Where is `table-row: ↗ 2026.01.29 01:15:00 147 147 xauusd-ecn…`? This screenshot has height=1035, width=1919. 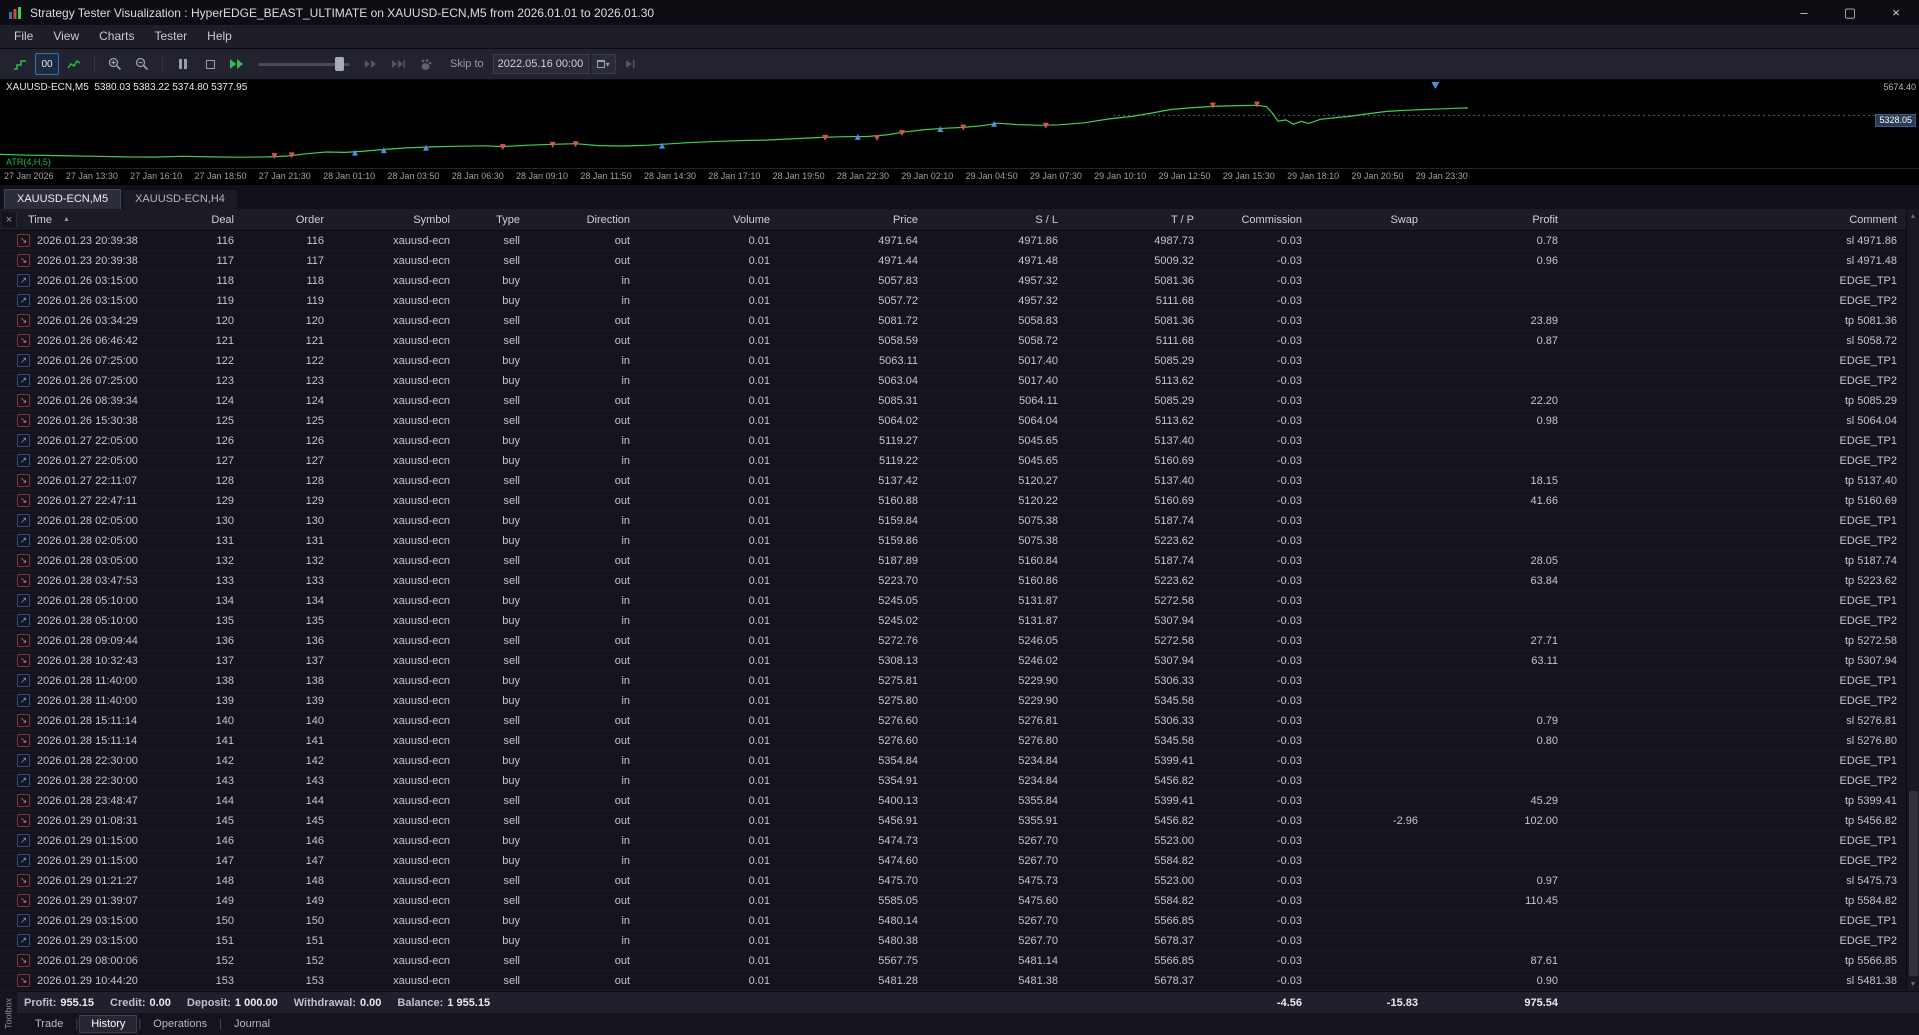
table-row: ↗ 2026.01.29 01:15:00 147 147 xauusd-ecn… is located at coordinates (959, 861).